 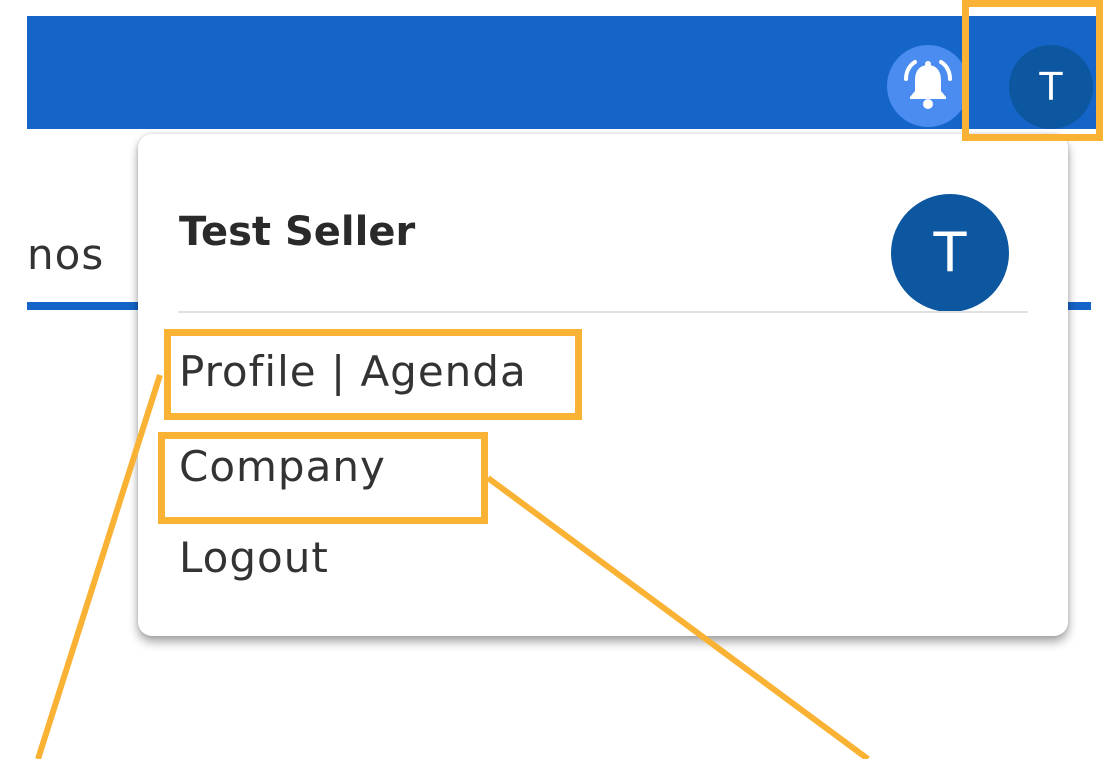 What do you see at coordinates (99, 566) in the screenshot?
I see `annotation-line-profile` at bounding box center [99, 566].